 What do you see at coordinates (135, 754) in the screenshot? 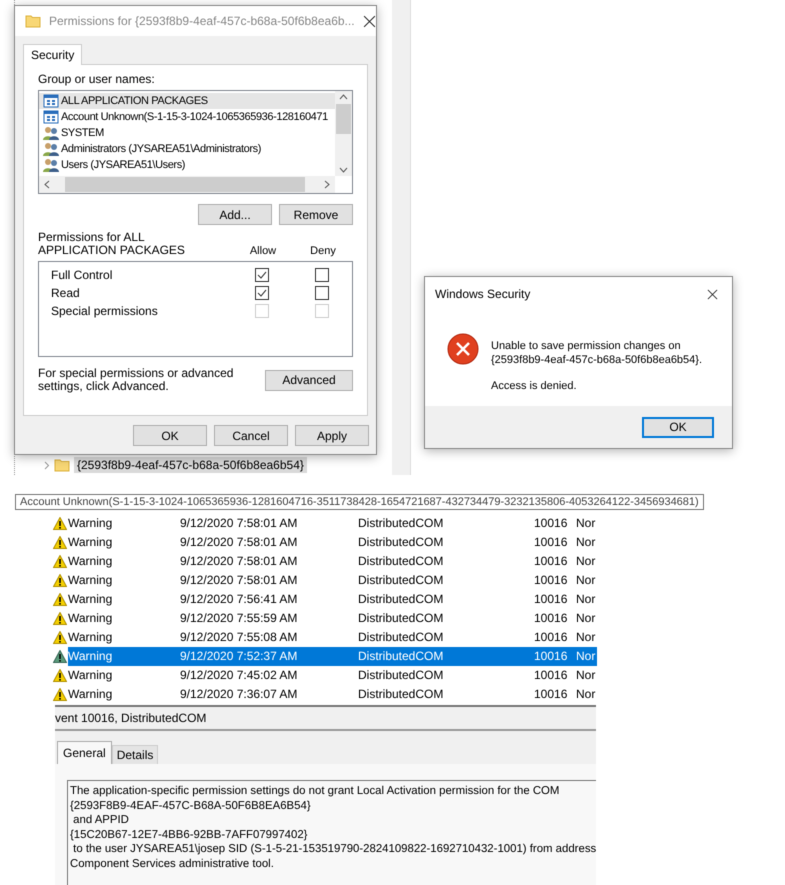
I see `tab: Details` at bounding box center [135, 754].